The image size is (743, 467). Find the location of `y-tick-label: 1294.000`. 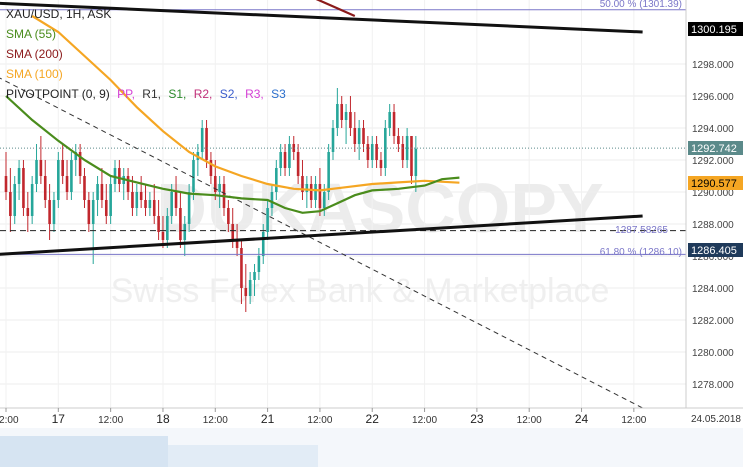

y-tick-label: 1294.000 is located at coordinates (713, 129).